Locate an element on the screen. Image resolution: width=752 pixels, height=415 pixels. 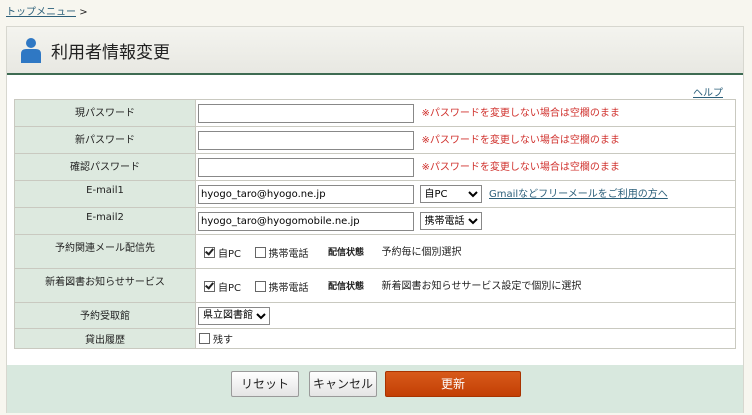
form-row-reservation-mail: 予約関連メール配信先 自PC 携帯電話 配信状態 予約毎に個別選択 is located at coordinates (375, 251).